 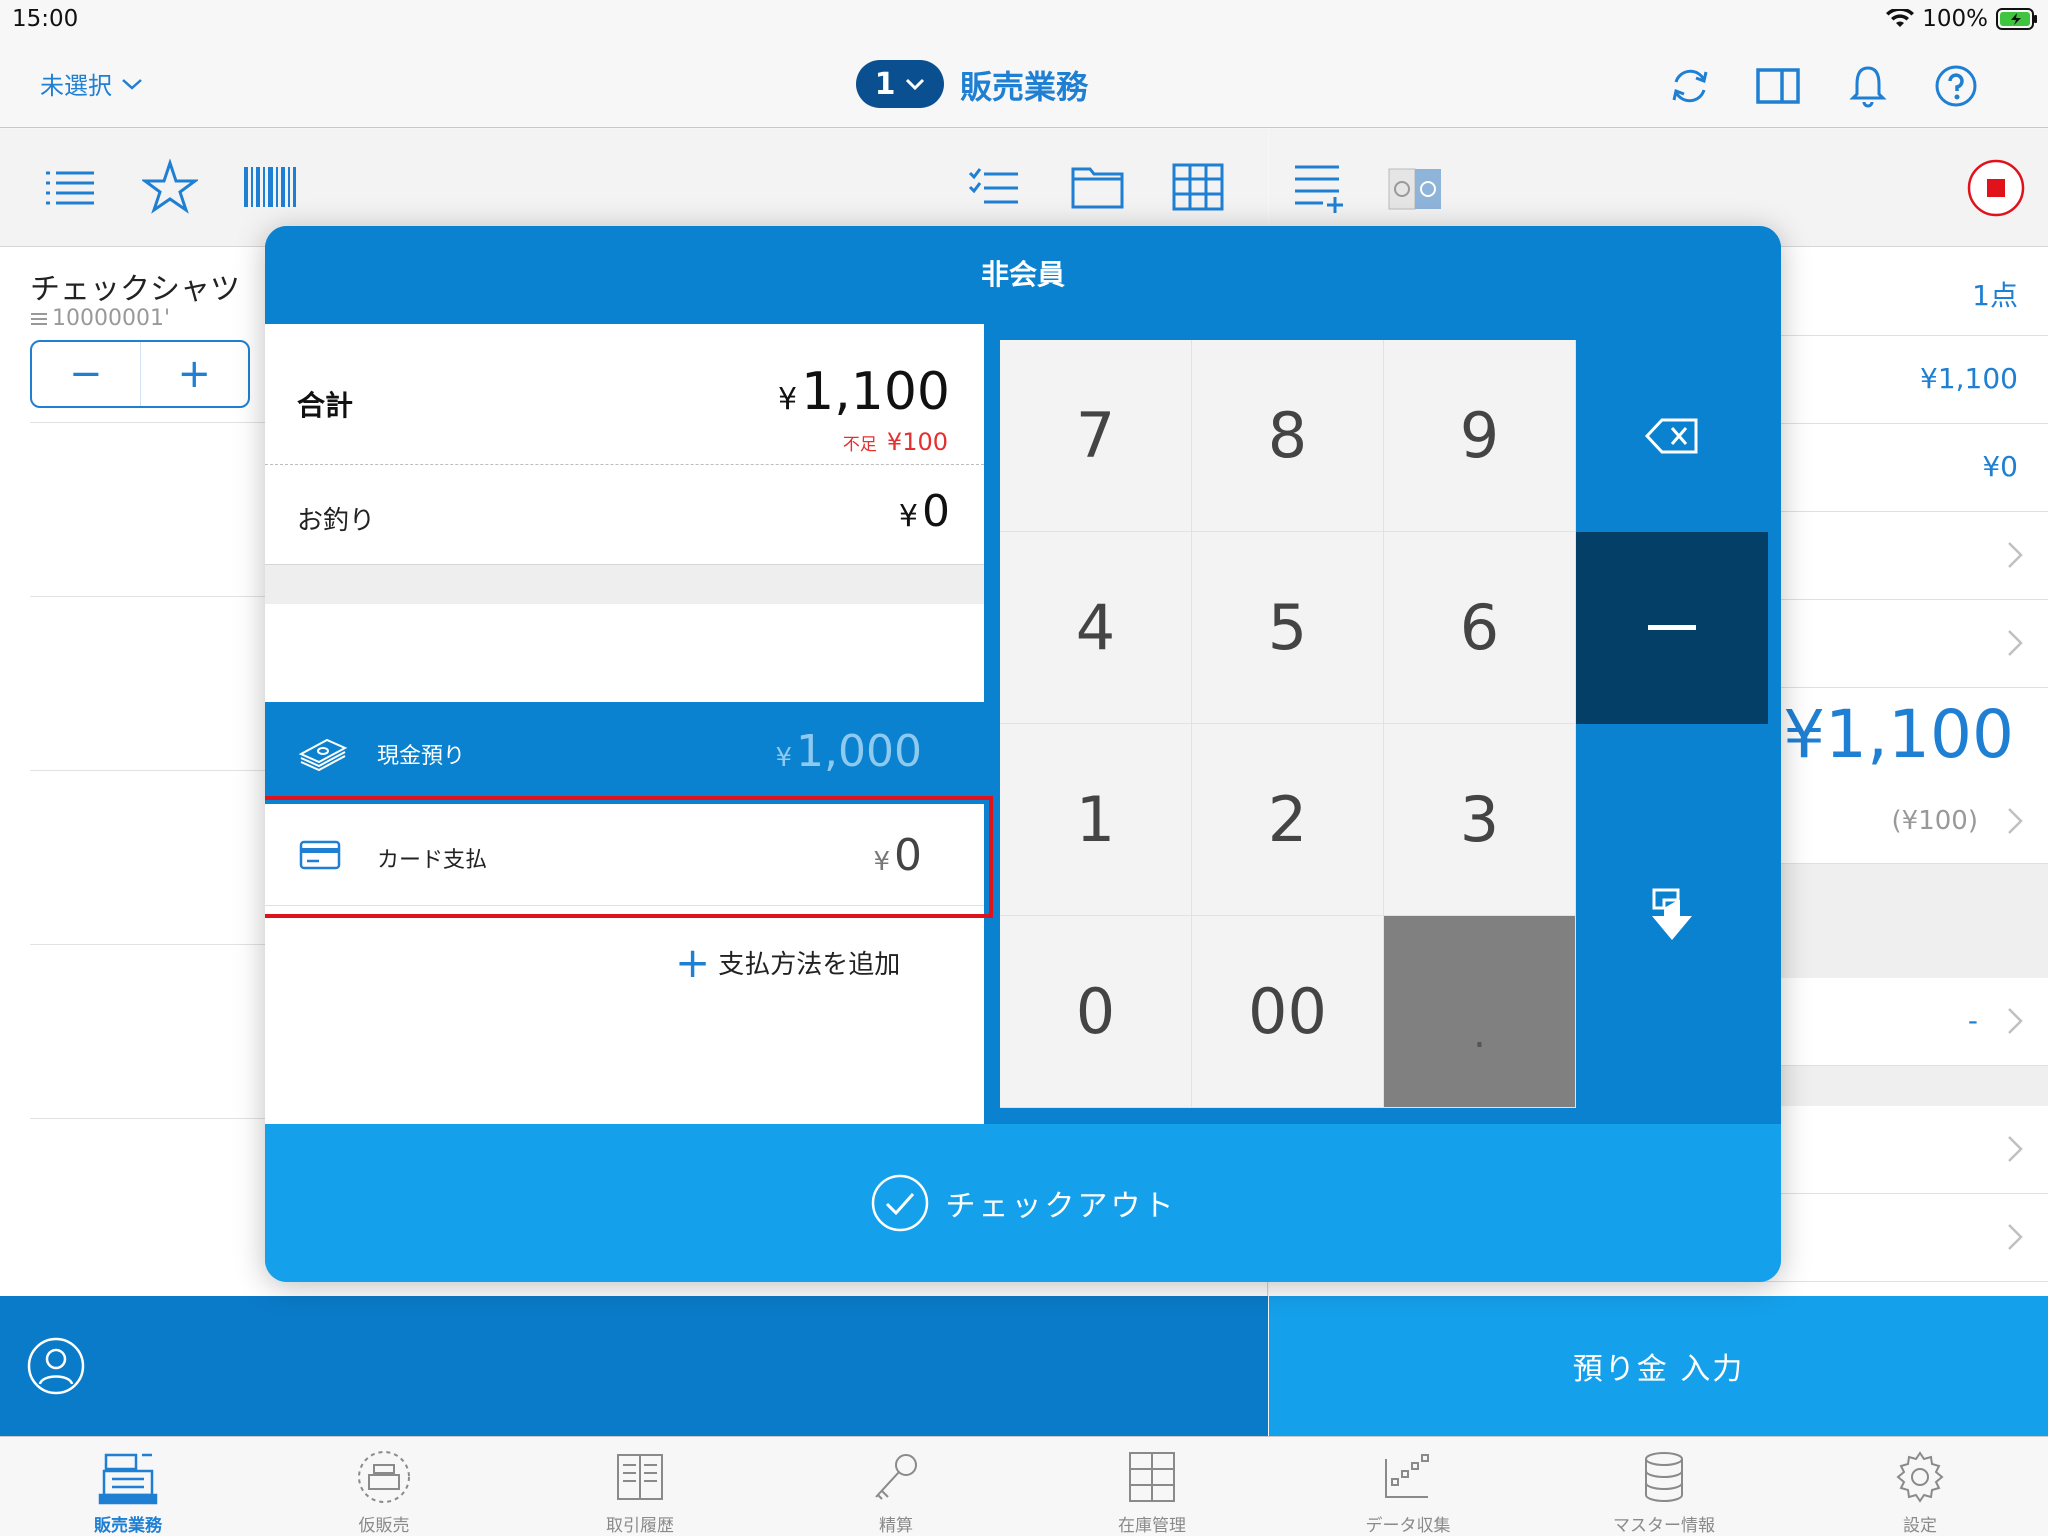 What do you see at coordinates (92, 83) in the screenshot?
I see `customer-select: 未選択` at bounding box center [92, 83].